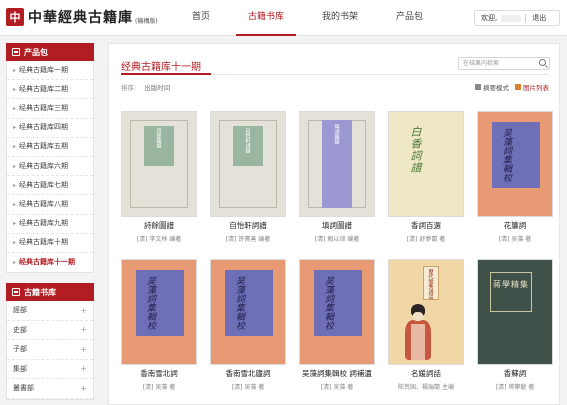 The height and width of the screenshot is (405, 567). I want to click on book-card: 蒋學精集香蘇詞 [清] 蒋攀龍 著, so click(515, 325).